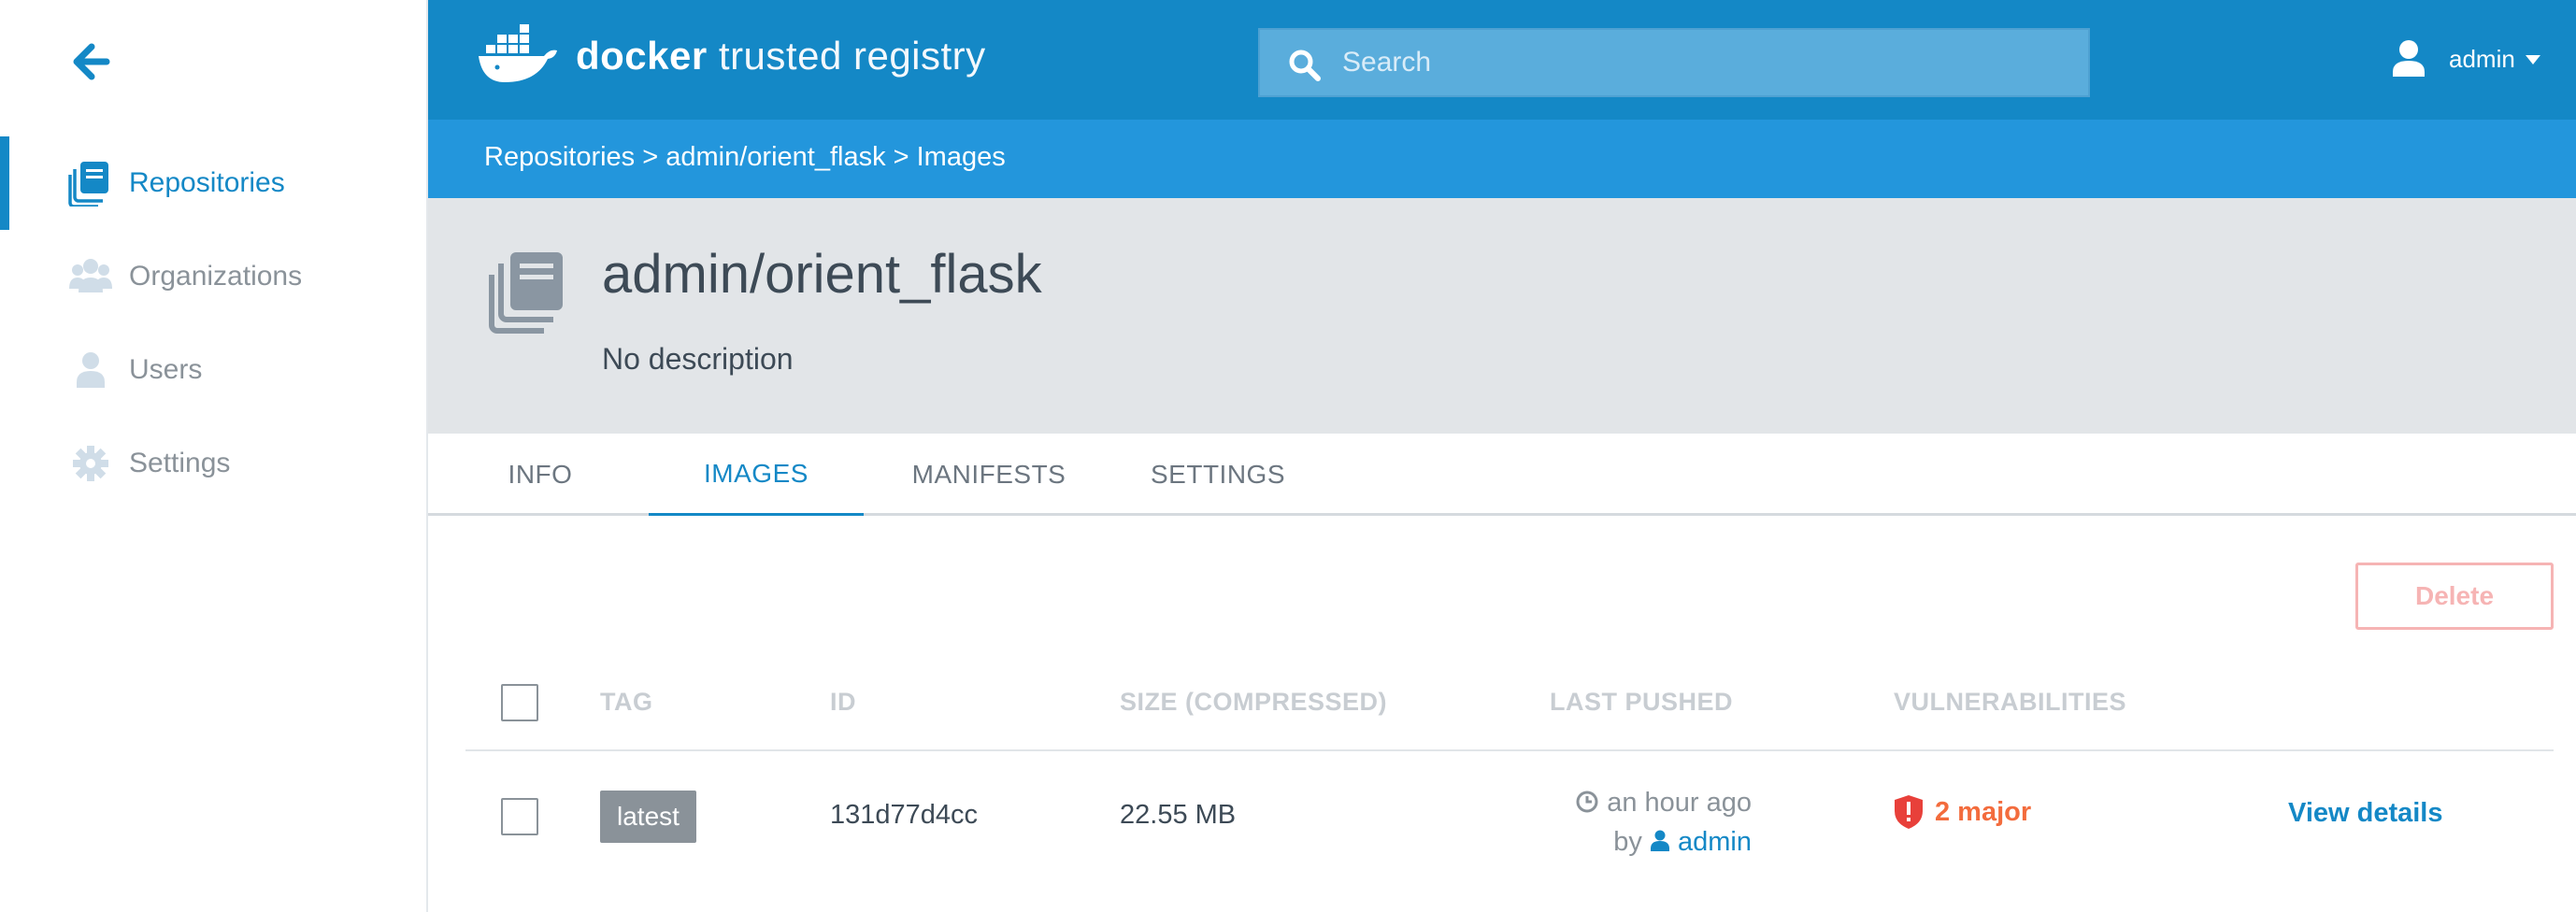 The height and width of the screenshot is (912, 2576). I want to click on column-header-id: ID, so click(843, 702).